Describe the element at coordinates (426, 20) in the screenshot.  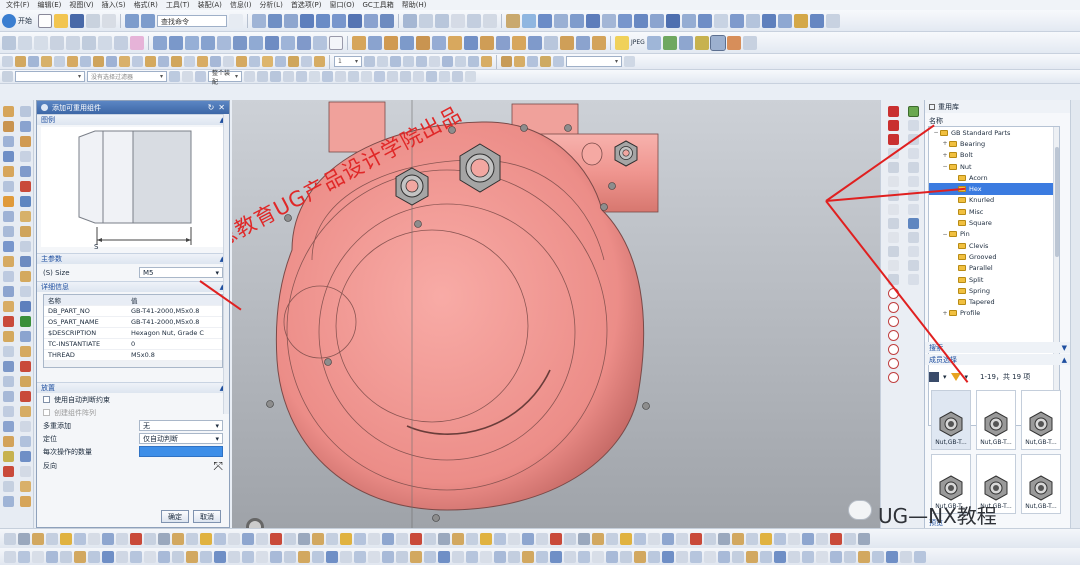
I see `curve-icon` at that location.